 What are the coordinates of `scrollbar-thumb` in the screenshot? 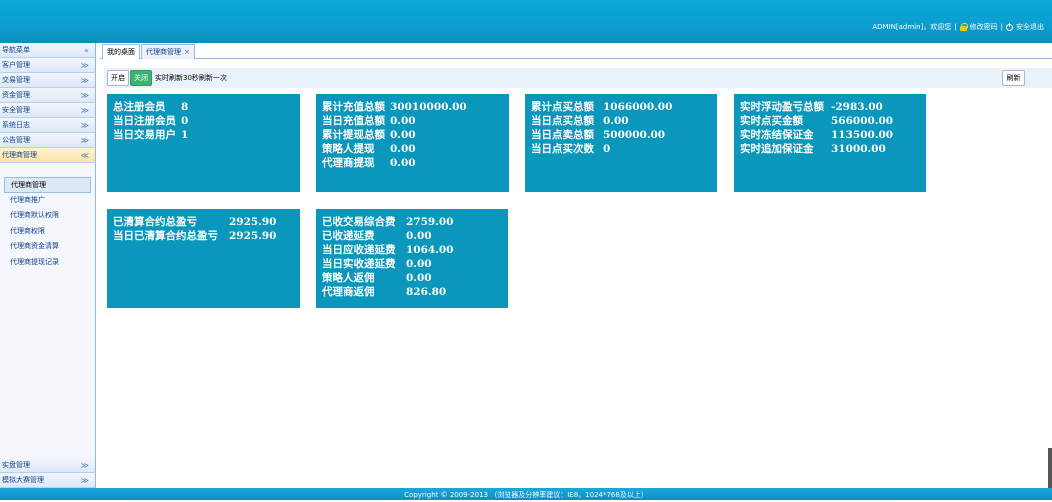 It's located at (1050, 468).